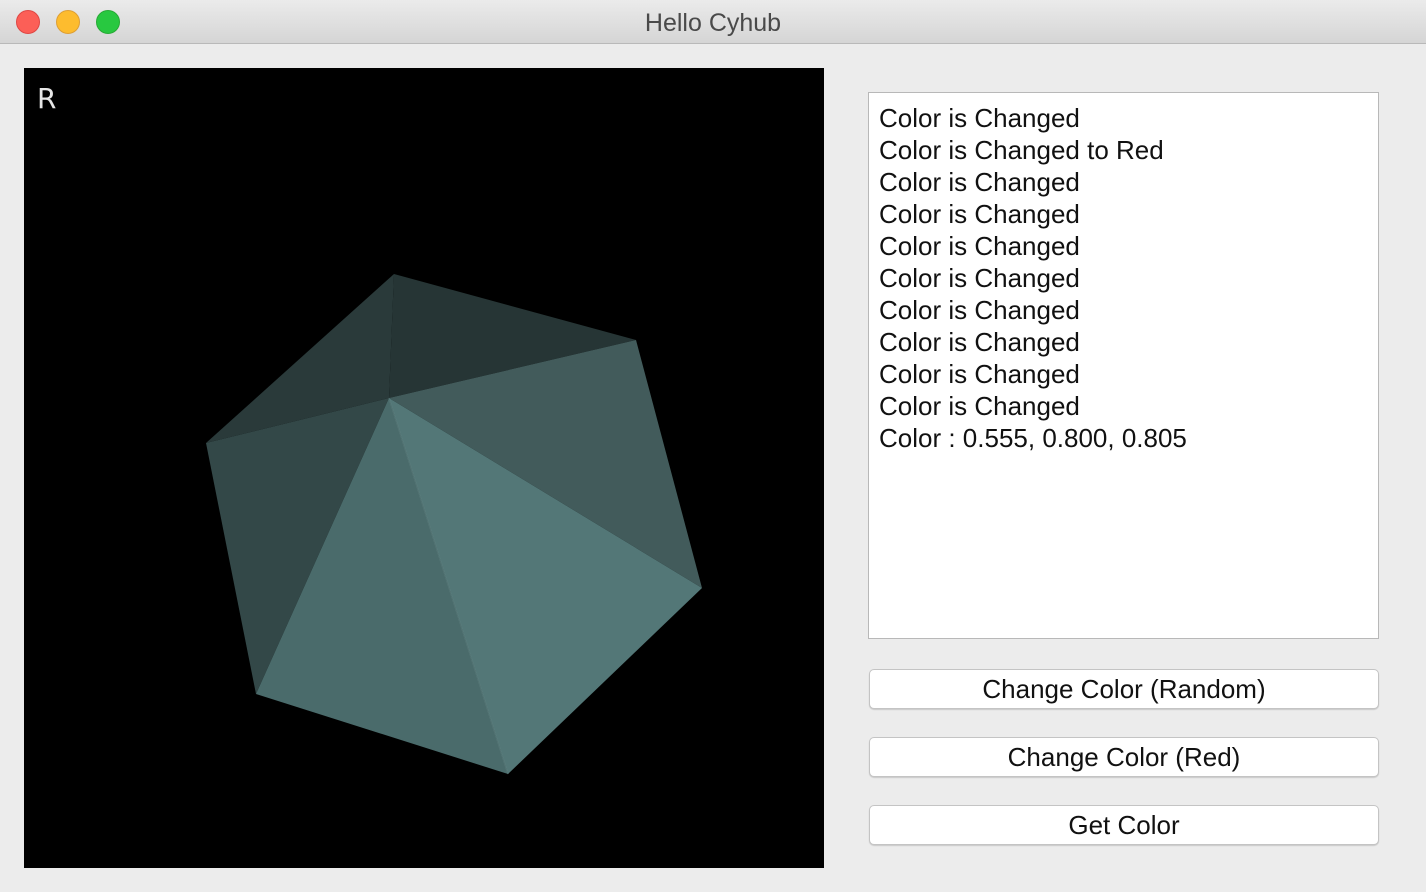  I want to click on window-title: Hello Cyhub, so click(713, 23).